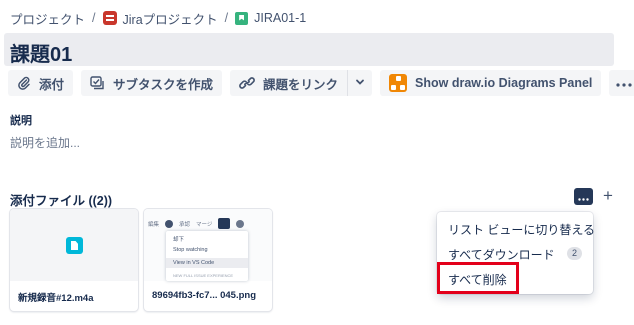 This screenshot has width=634, height=325. I want to click on drawio-panel-button: Show draw.io Diagrams Panel, so click(491, 83).